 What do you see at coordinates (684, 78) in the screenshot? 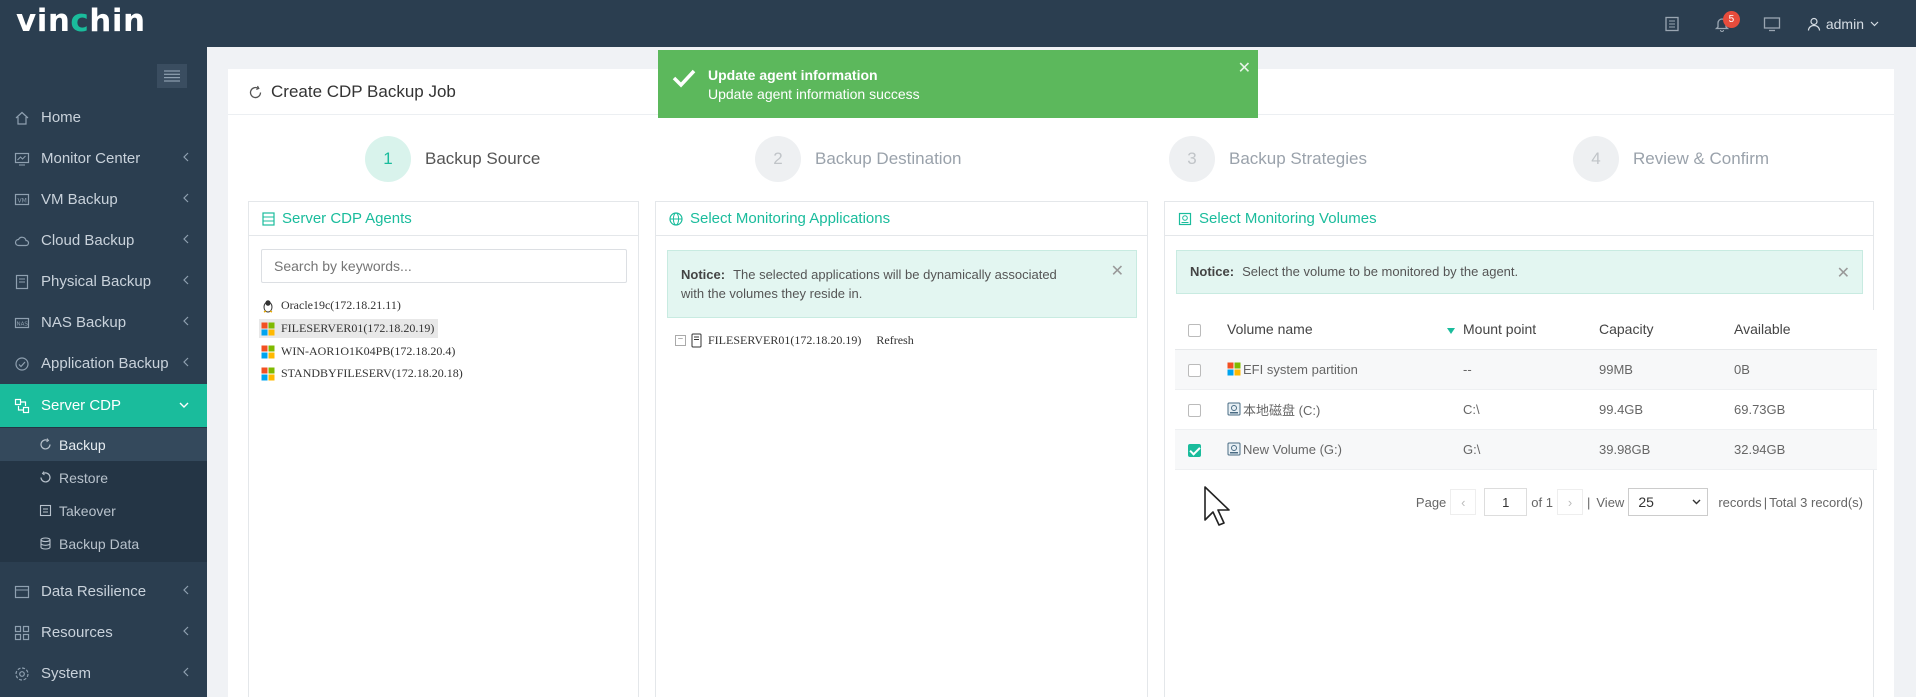
I see `checkmark-icon` at bounding box center [684, 78].